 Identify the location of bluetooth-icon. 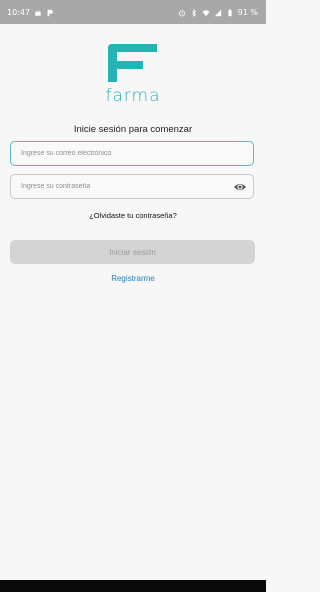
(193, 12).